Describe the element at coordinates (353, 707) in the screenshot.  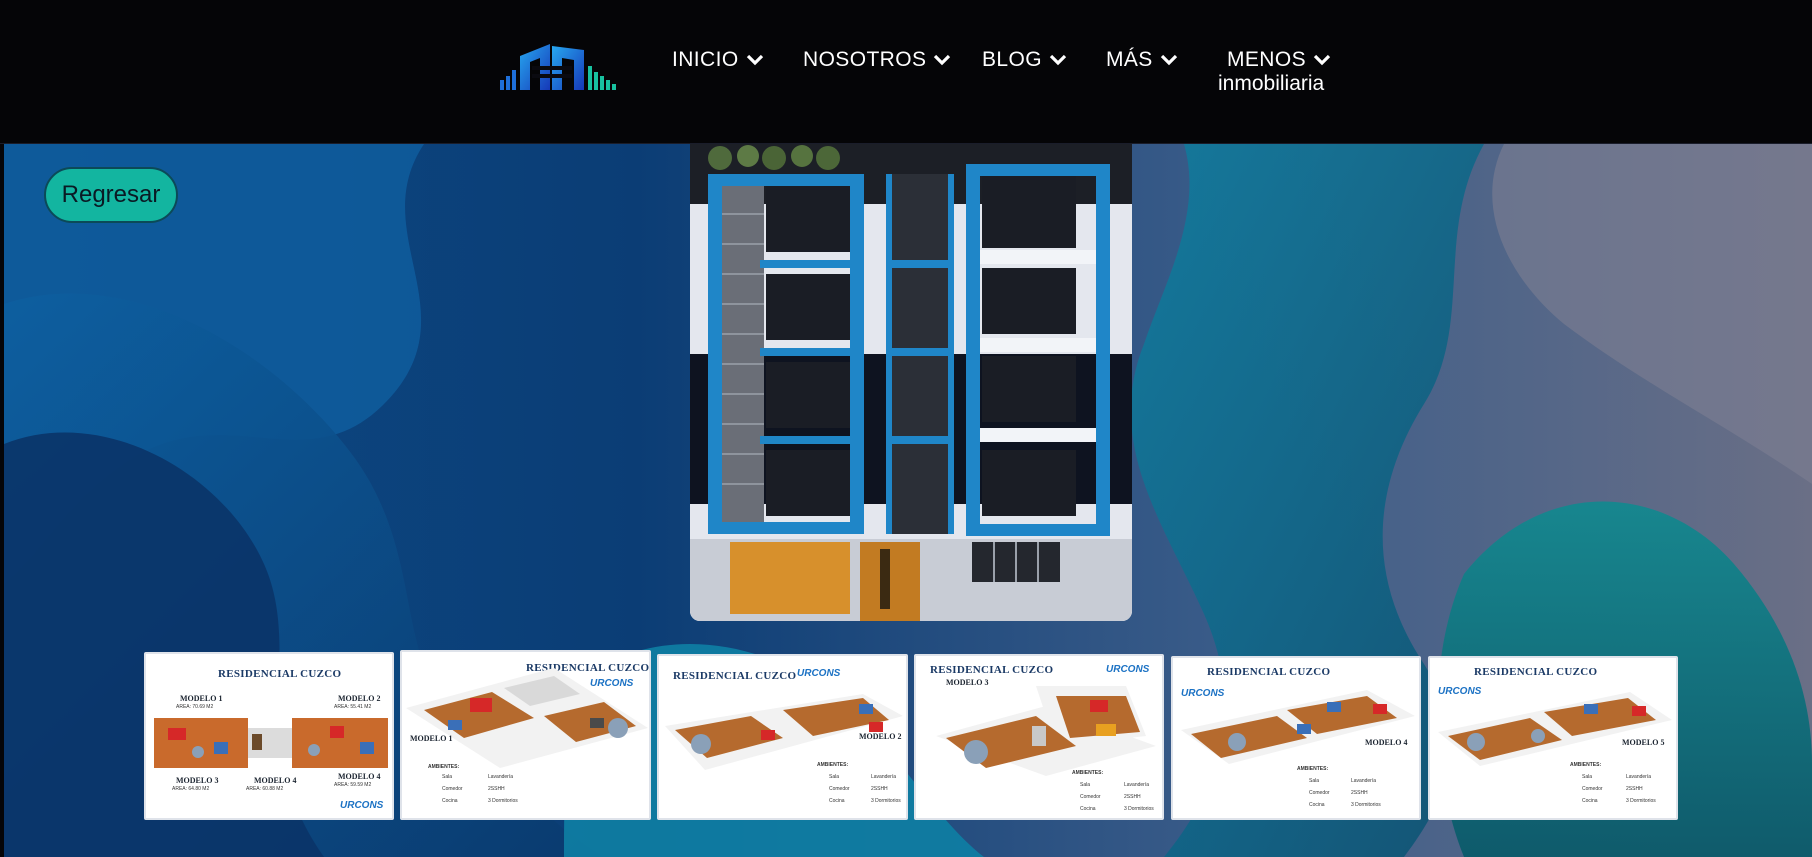
I see `area-label: AREA: 55.41 M2` at that location.